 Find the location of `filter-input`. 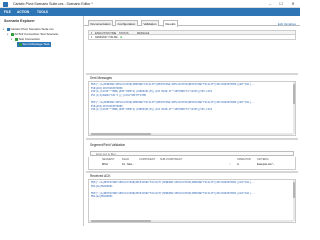

filter-input is located at coordinates (192, 154).